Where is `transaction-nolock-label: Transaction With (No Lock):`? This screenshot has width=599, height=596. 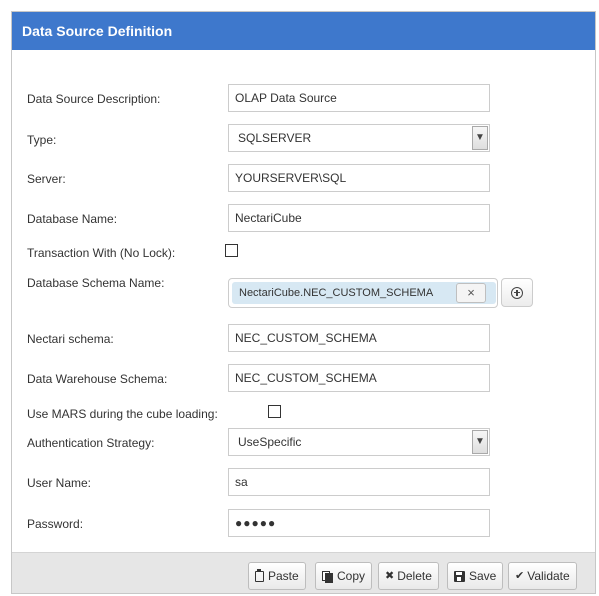 transaction-nolock-label: Transaction With (No Lock): is located at coordinates (101, 253).